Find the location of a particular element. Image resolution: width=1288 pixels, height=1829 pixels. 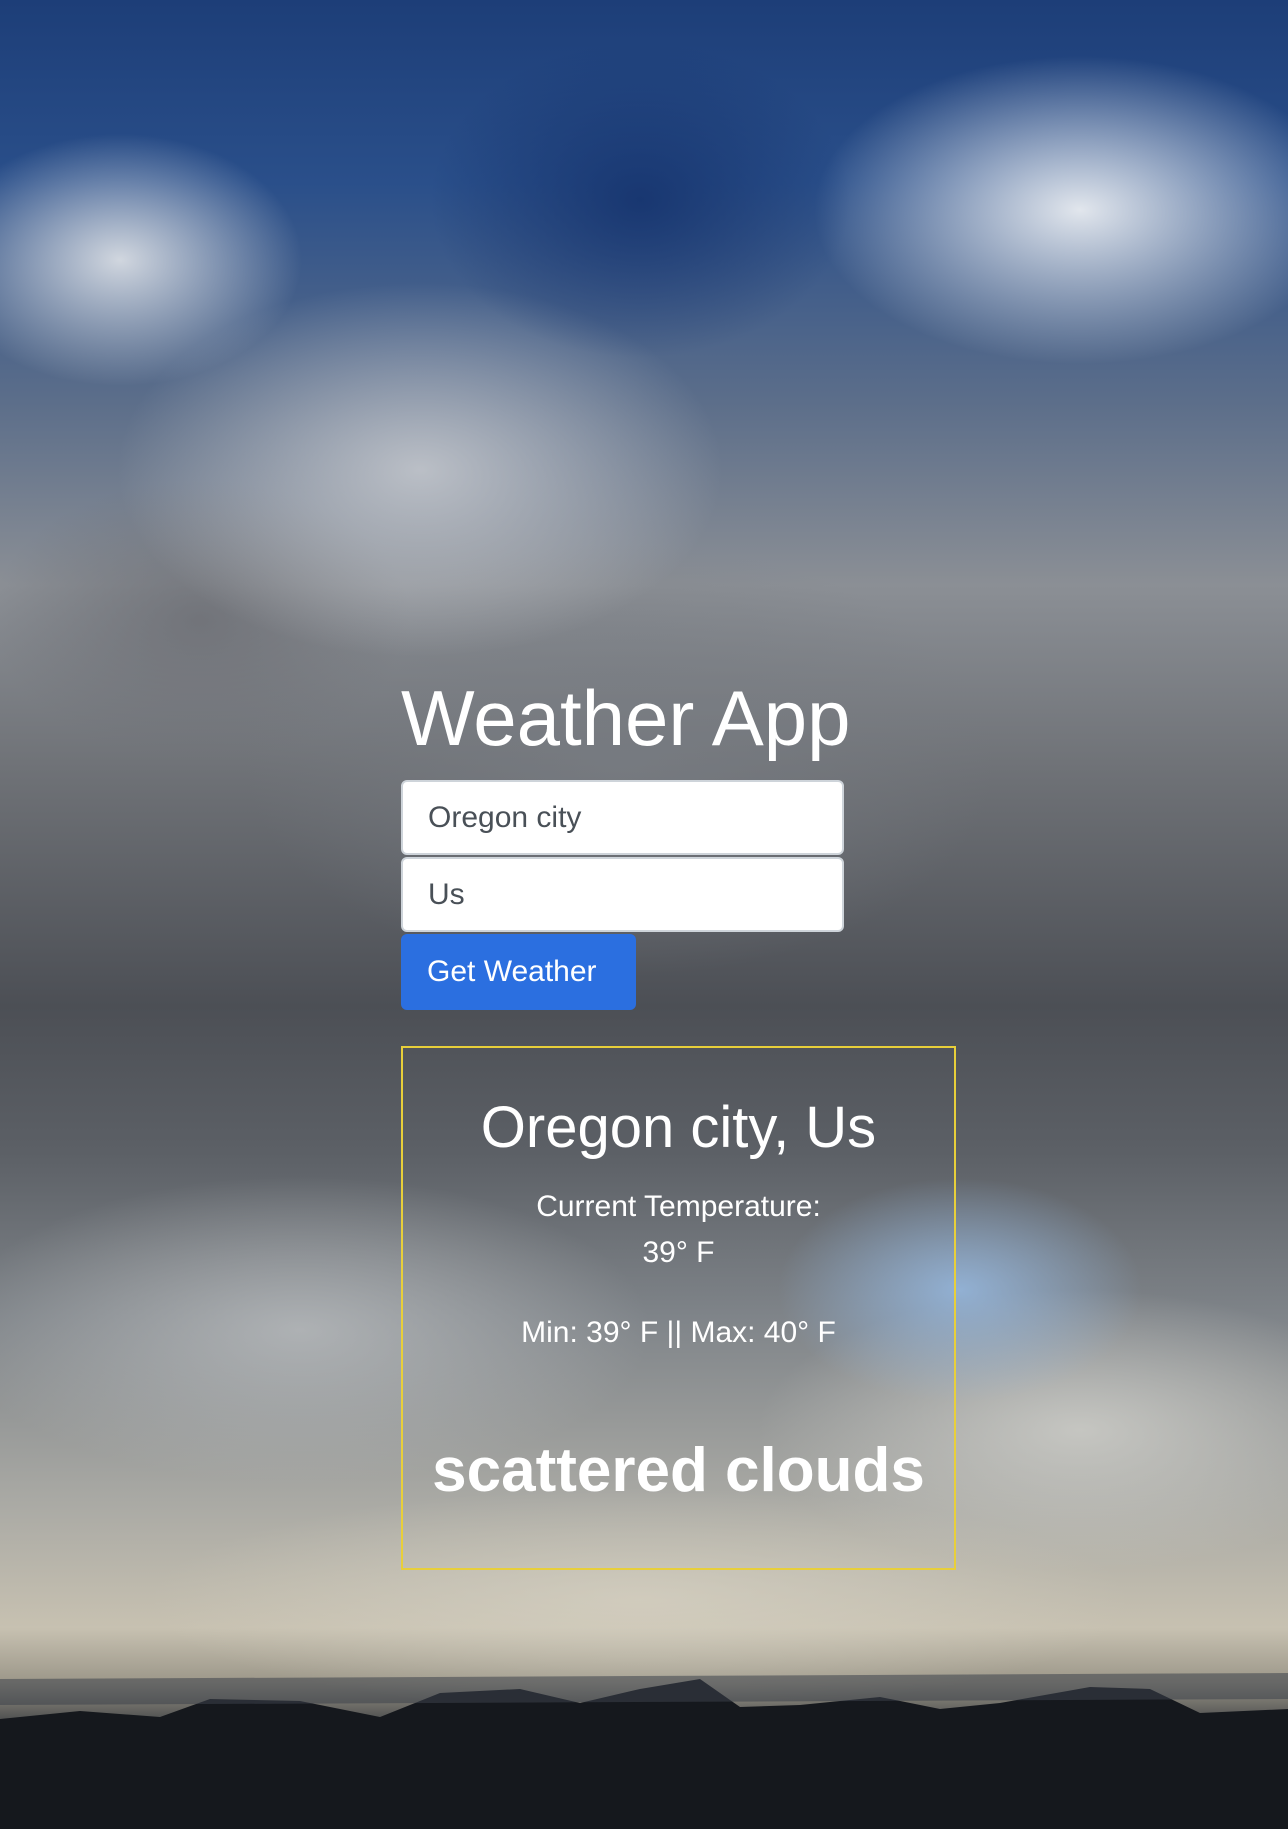

coastline-rocks is located at coordinates (644, 1751).